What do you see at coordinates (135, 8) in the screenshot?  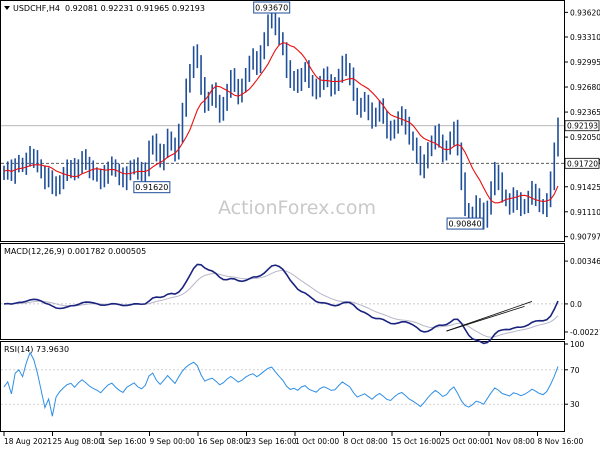 I see `ohlc-values: 0.92081 0.92231 0.91965 0.92193` at bounding box center [135, 8].